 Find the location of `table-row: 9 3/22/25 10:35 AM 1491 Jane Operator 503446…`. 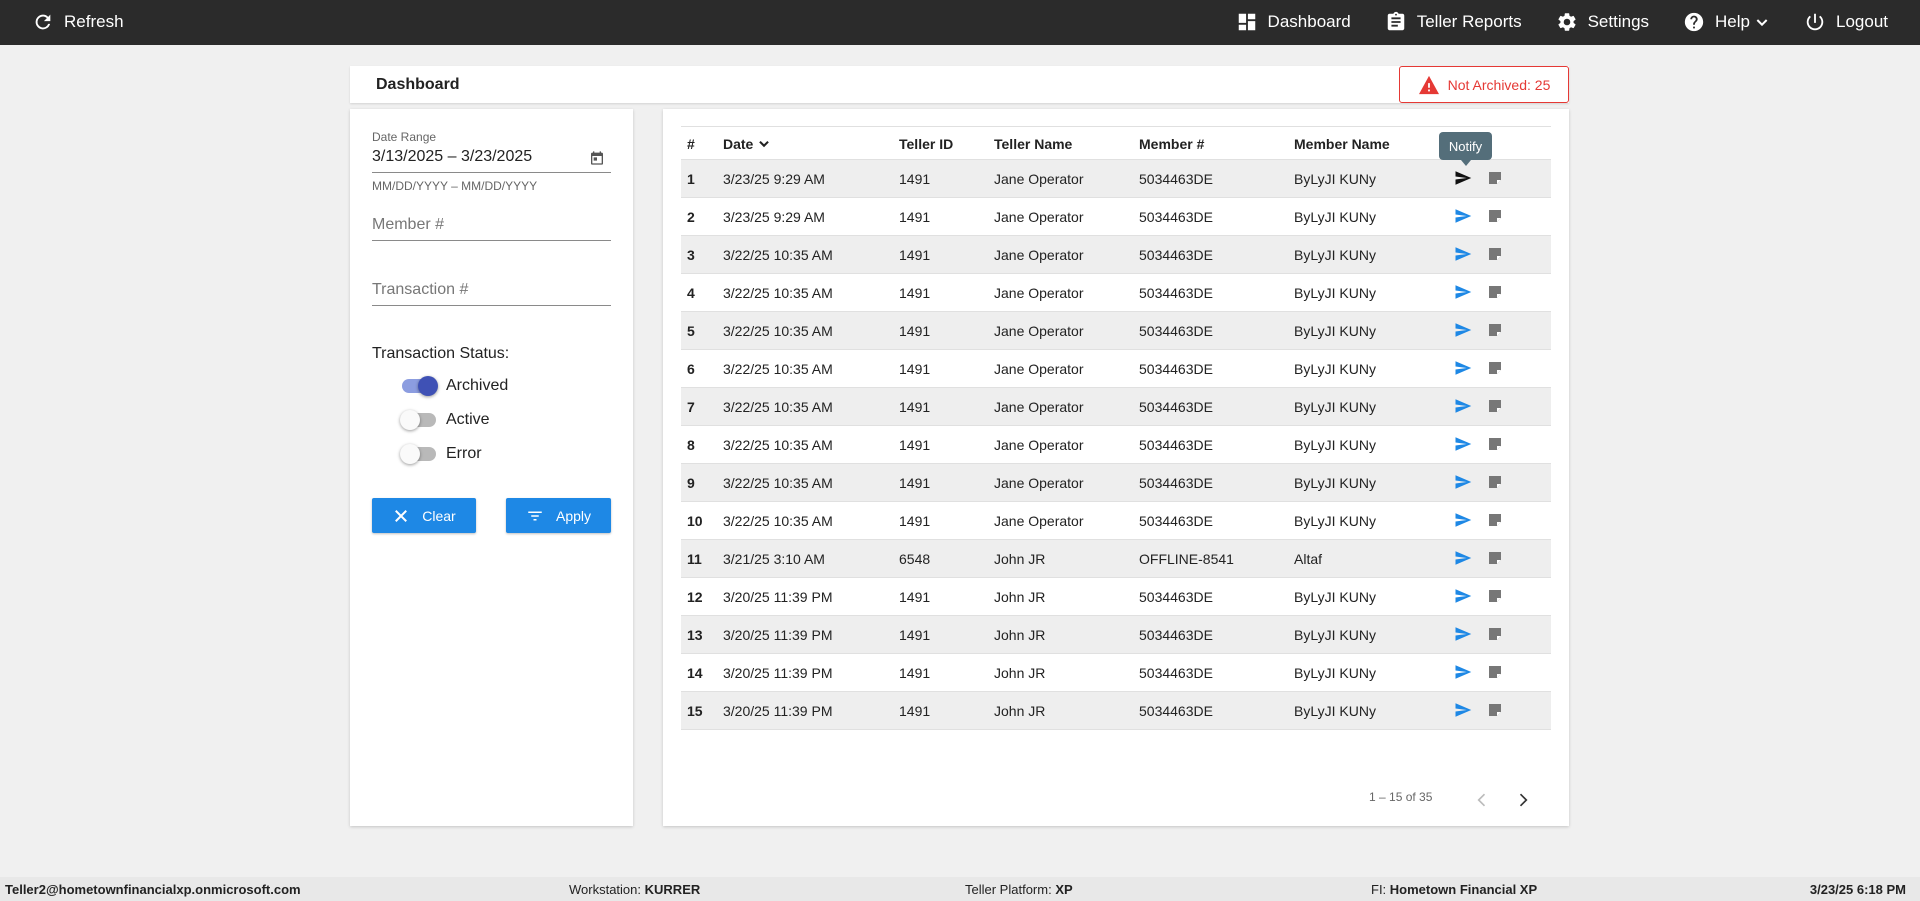

table-row: 9 3/22/25 10:35 AM 1491 Jane Operator 503446… is located at coordinates (1116, 482).